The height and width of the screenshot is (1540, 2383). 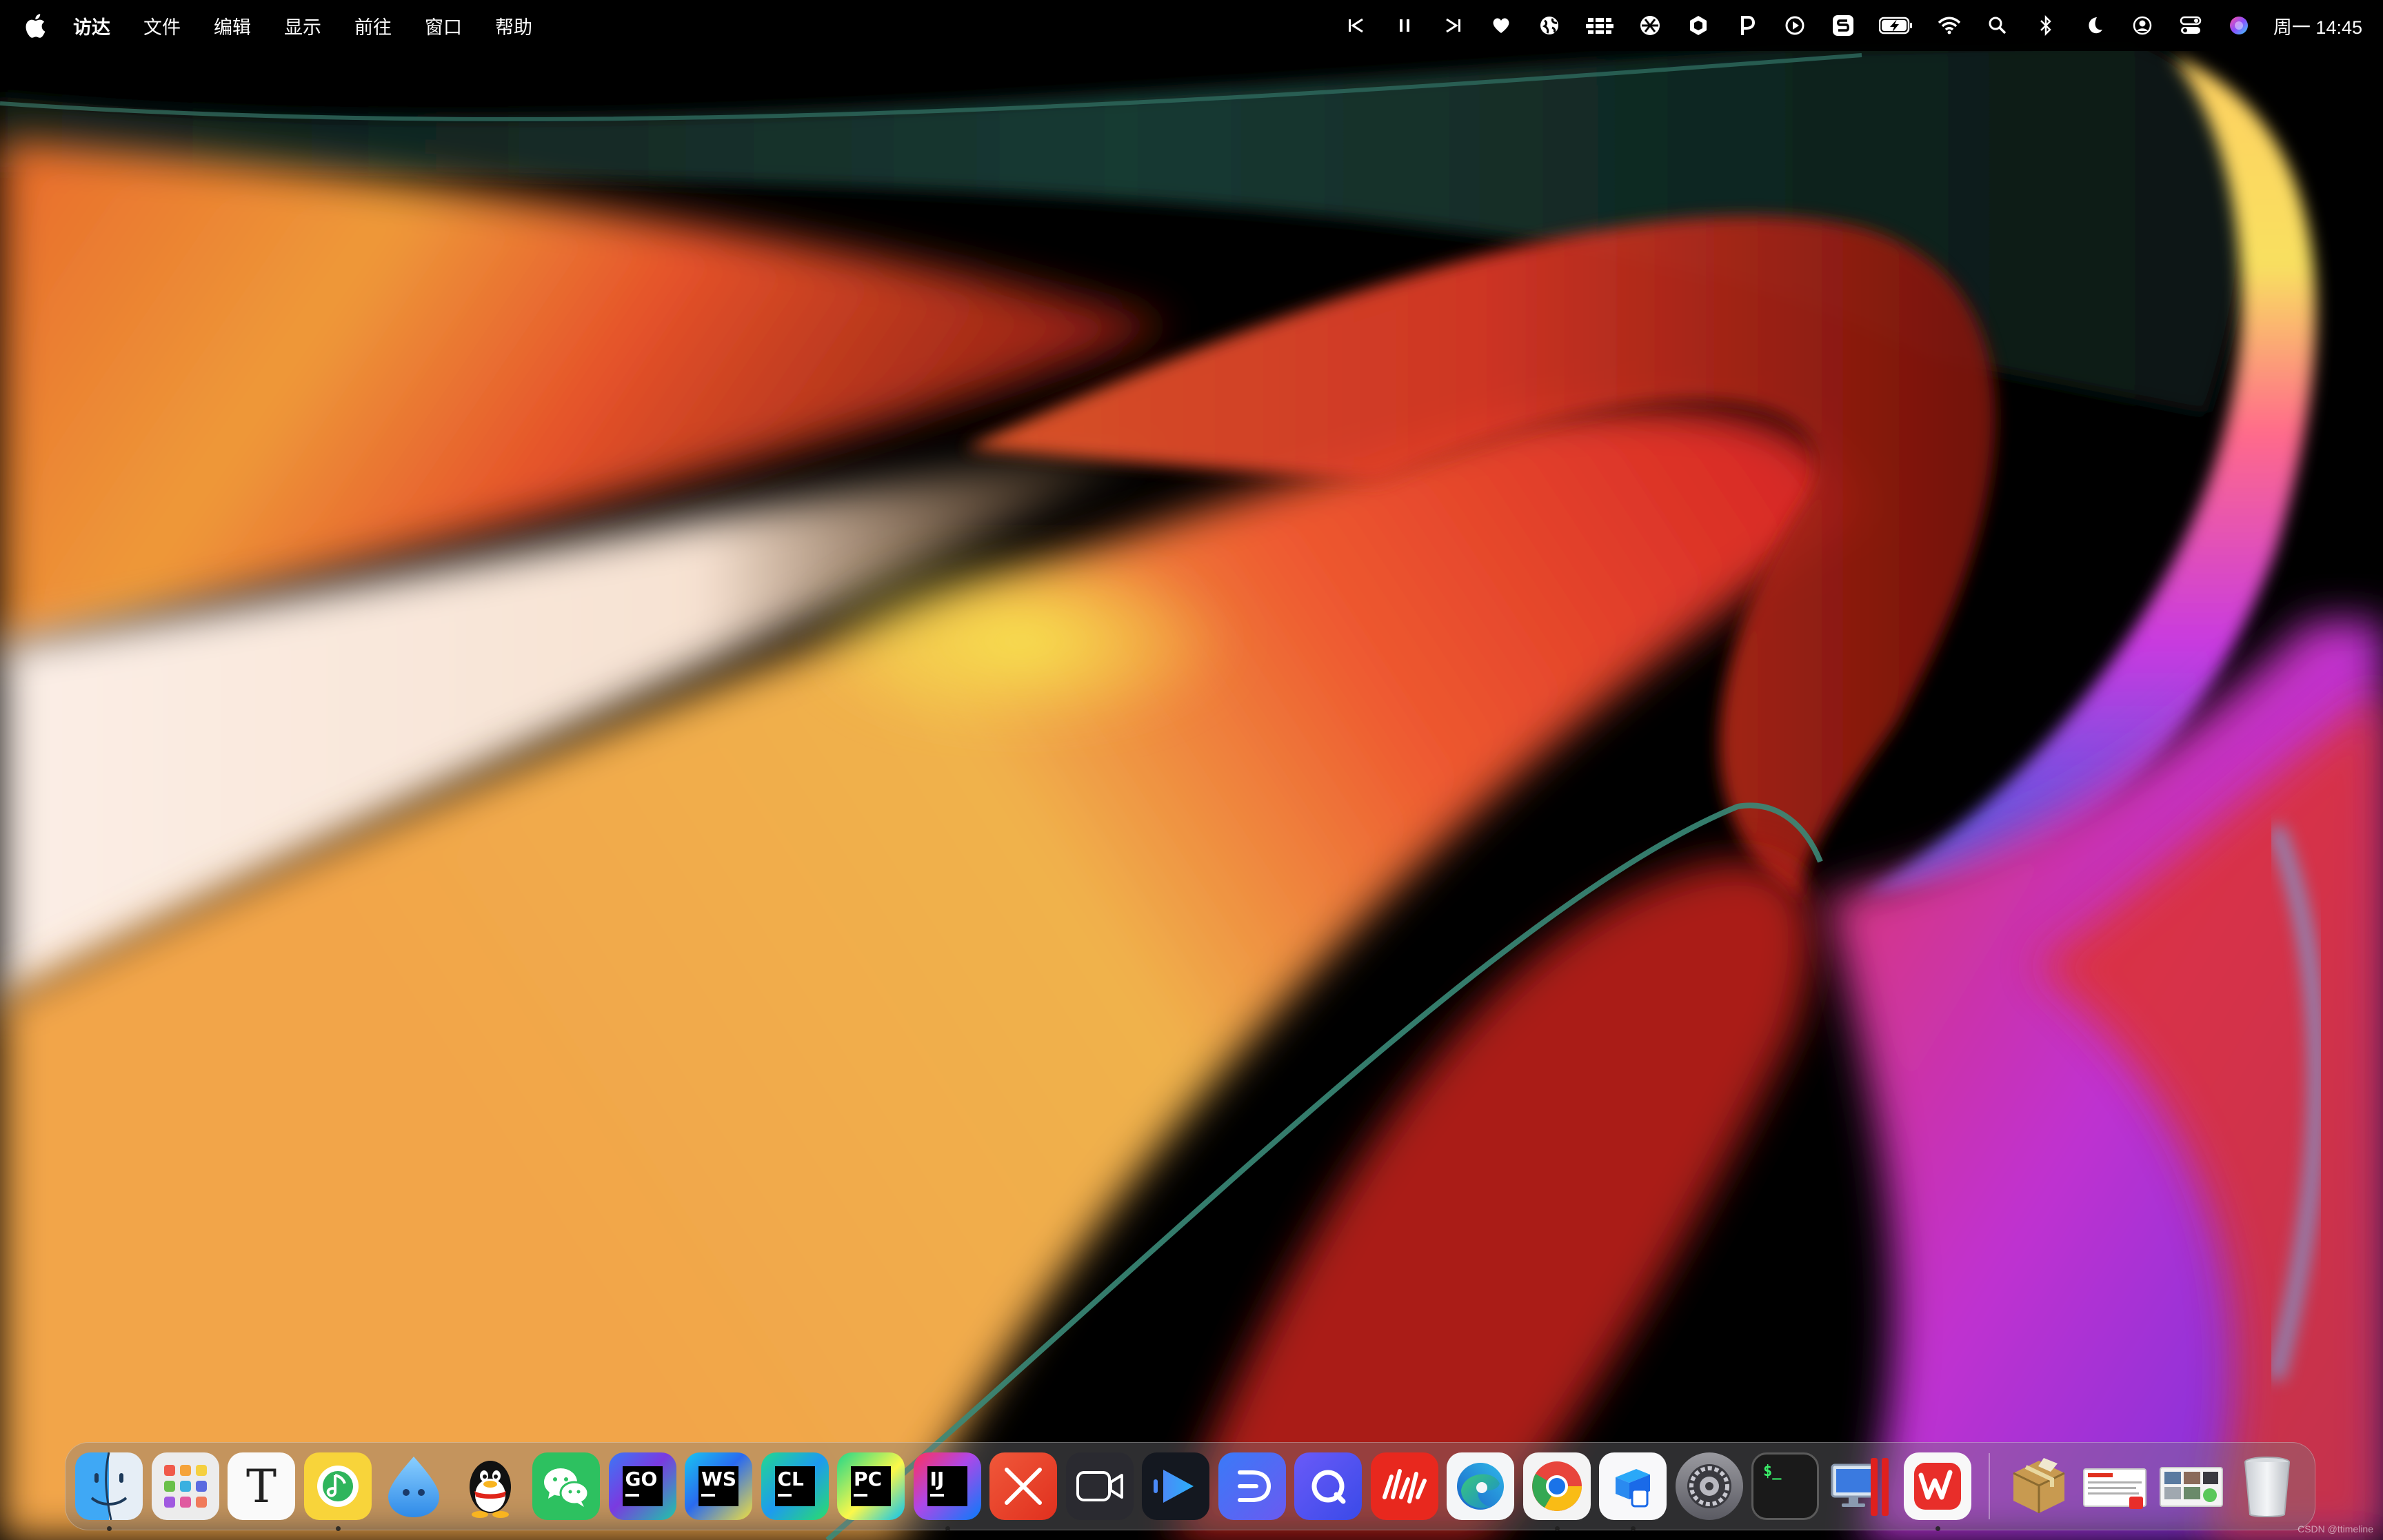 I want to click on dock-app-pycharm: PC, so click(x=871, y=1486).